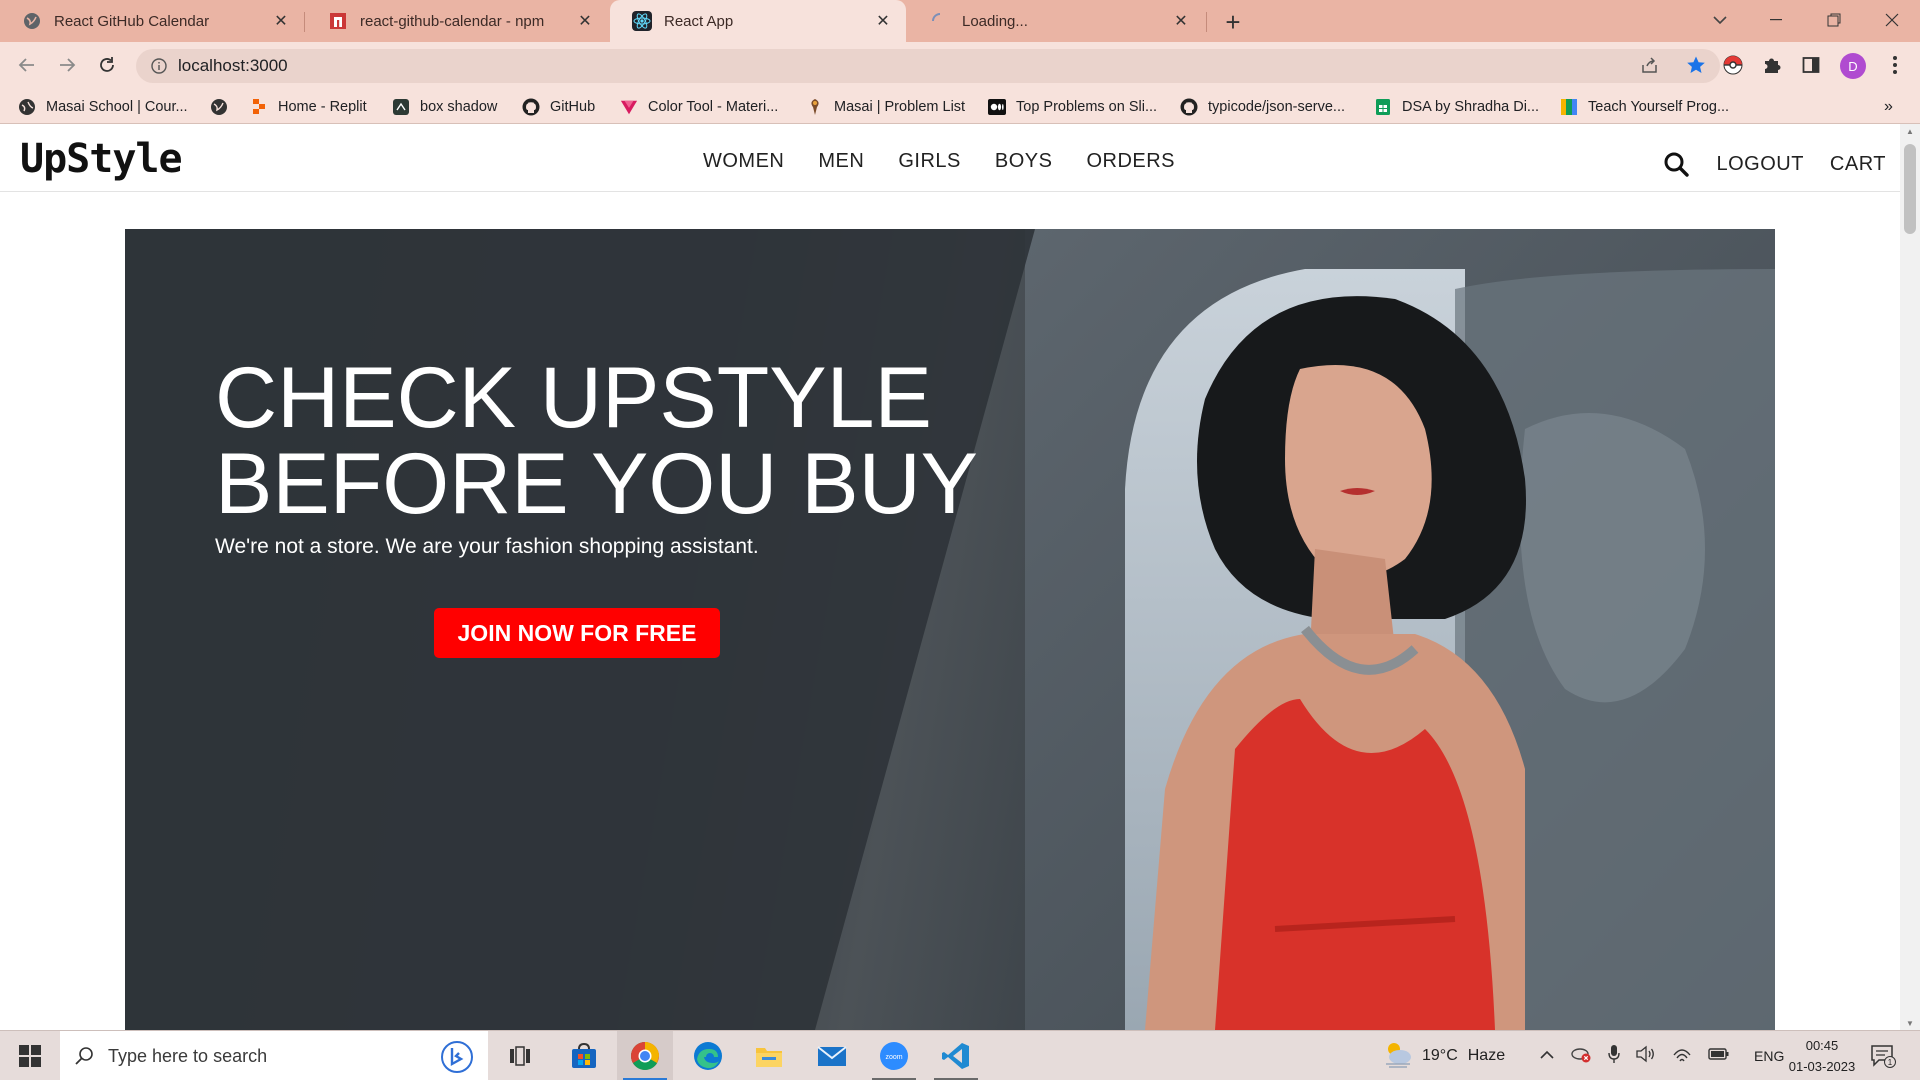 Image resolution: width=1920 pixels, height=1080 pixels. What do you see at coordinates (457, 1057) in the screenshot?
I see `bing-icon` at bounding box center [457, 1057].